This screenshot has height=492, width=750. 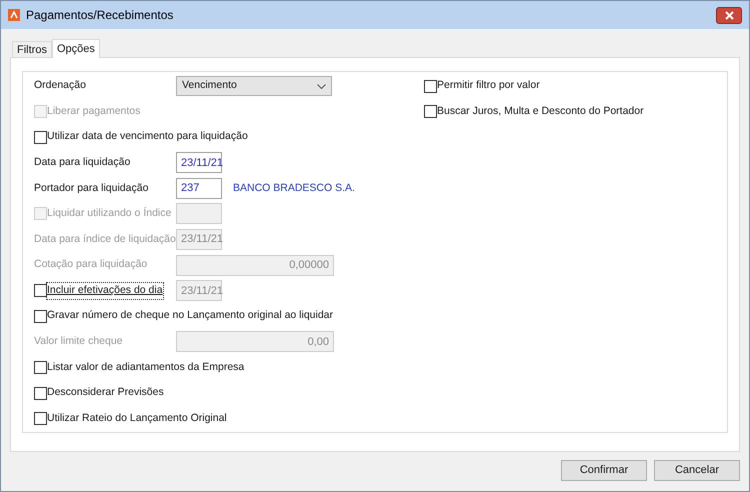 I want to click on field-label: Cotação para liquidação, so click(x=91, y=264).